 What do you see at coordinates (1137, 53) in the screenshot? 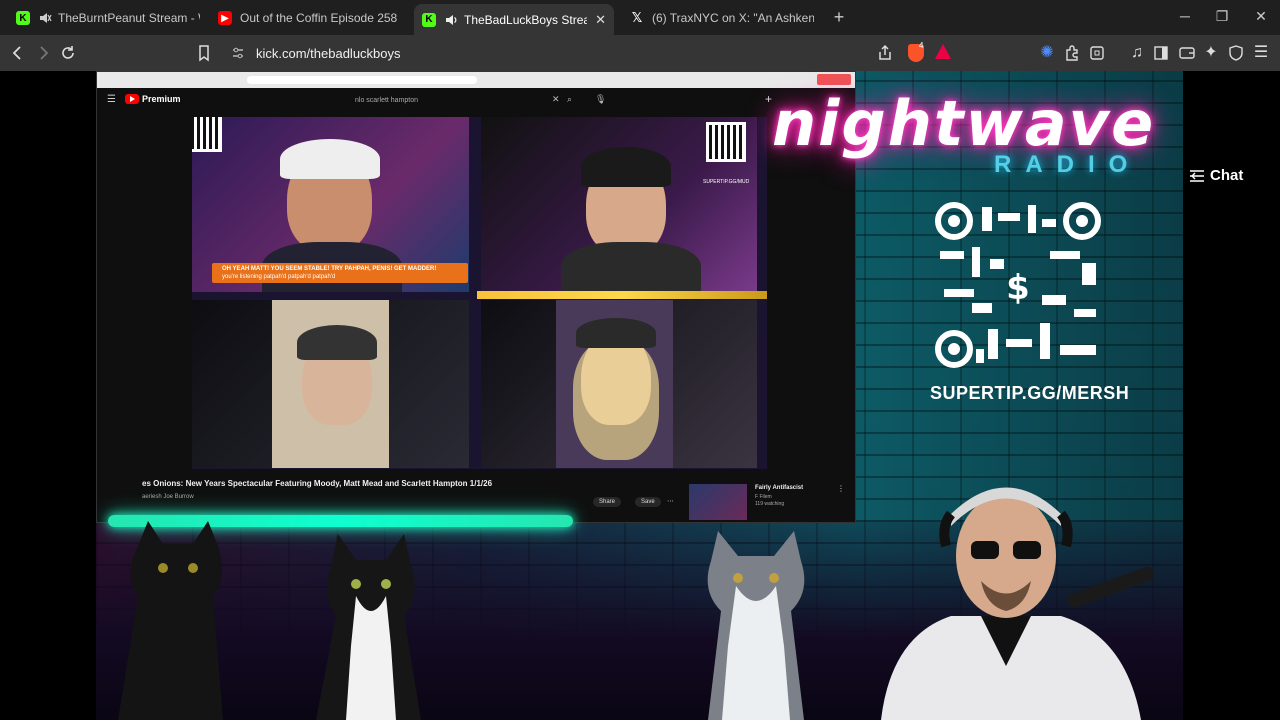
I see `media-controls-icon: ♫` at bounding box center [1137, 53].